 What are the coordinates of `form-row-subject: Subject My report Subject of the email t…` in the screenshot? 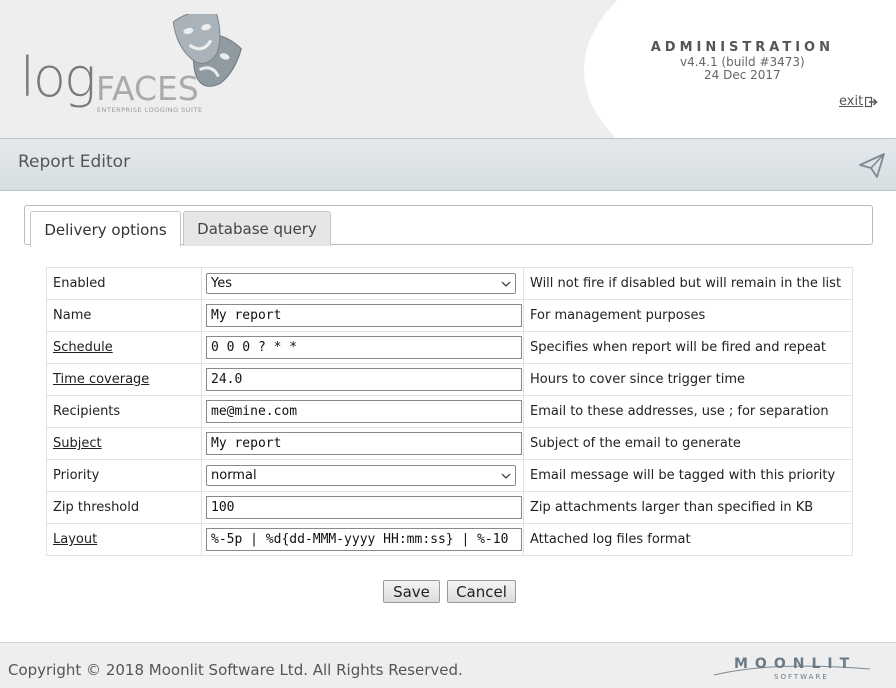 It's located at (449, 443).